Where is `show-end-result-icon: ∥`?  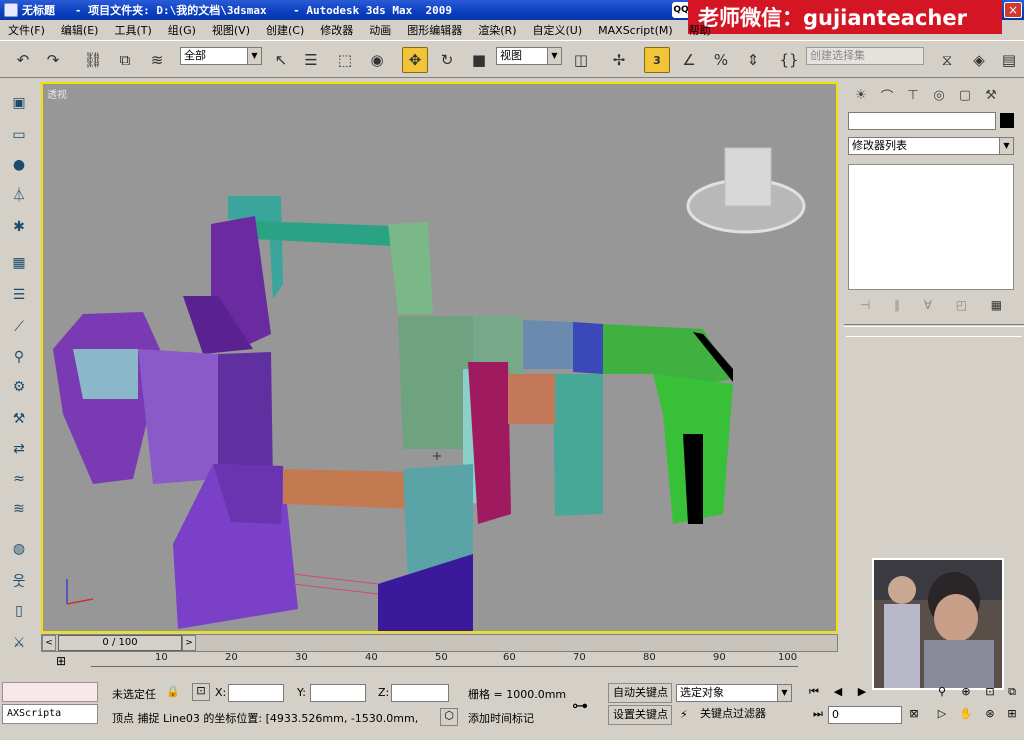 show-end-result-icon: ∥ is located at coordinates (897, 305).